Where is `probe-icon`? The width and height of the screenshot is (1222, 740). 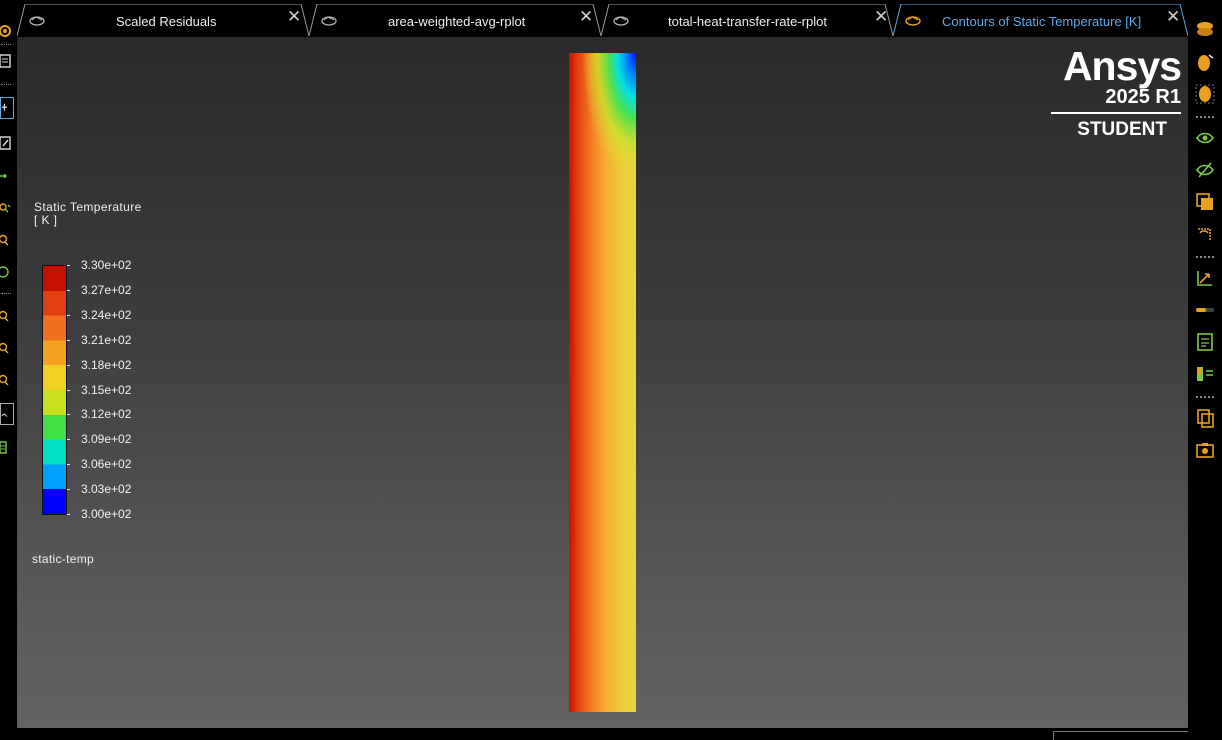 probe-icon is located at coordinates (7, 414).